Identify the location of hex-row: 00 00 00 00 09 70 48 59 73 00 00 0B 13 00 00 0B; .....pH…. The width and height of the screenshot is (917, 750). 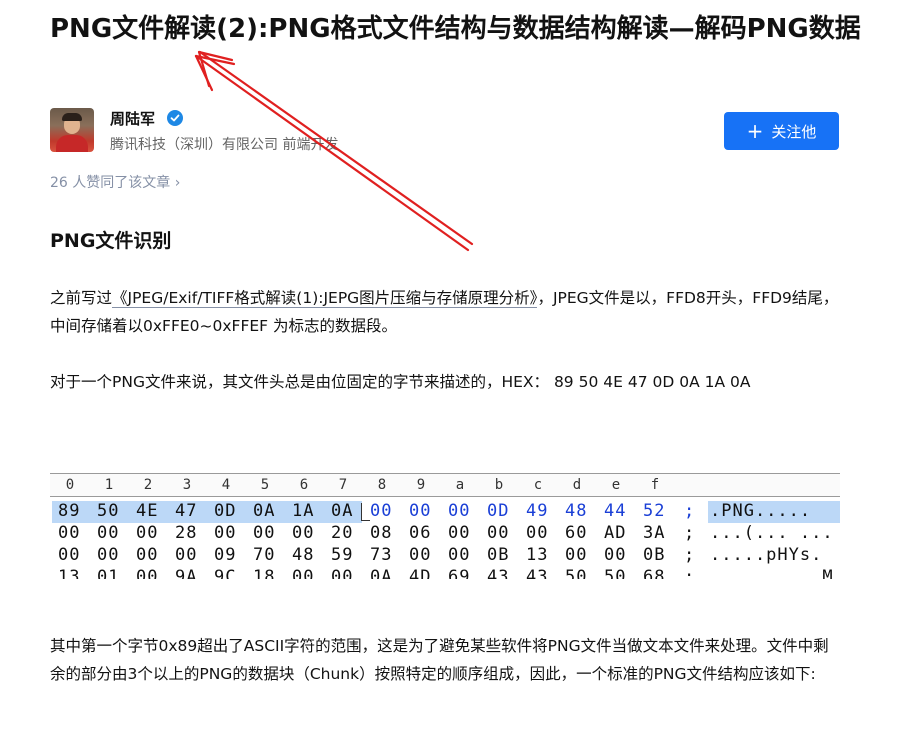
(445, 556).